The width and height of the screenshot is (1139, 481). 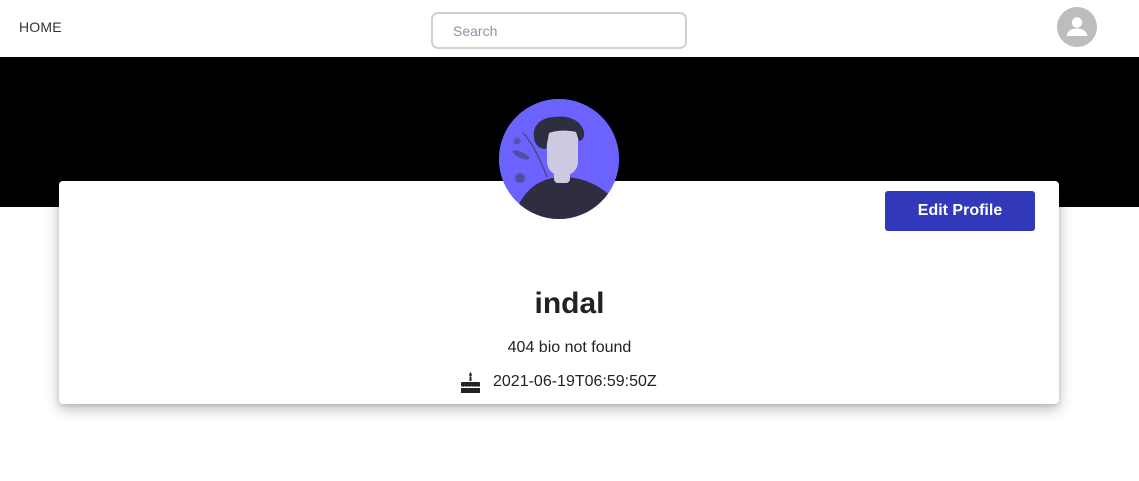 I want to click on profile-bio: 404 bio not found, so click(x=569, y=347).